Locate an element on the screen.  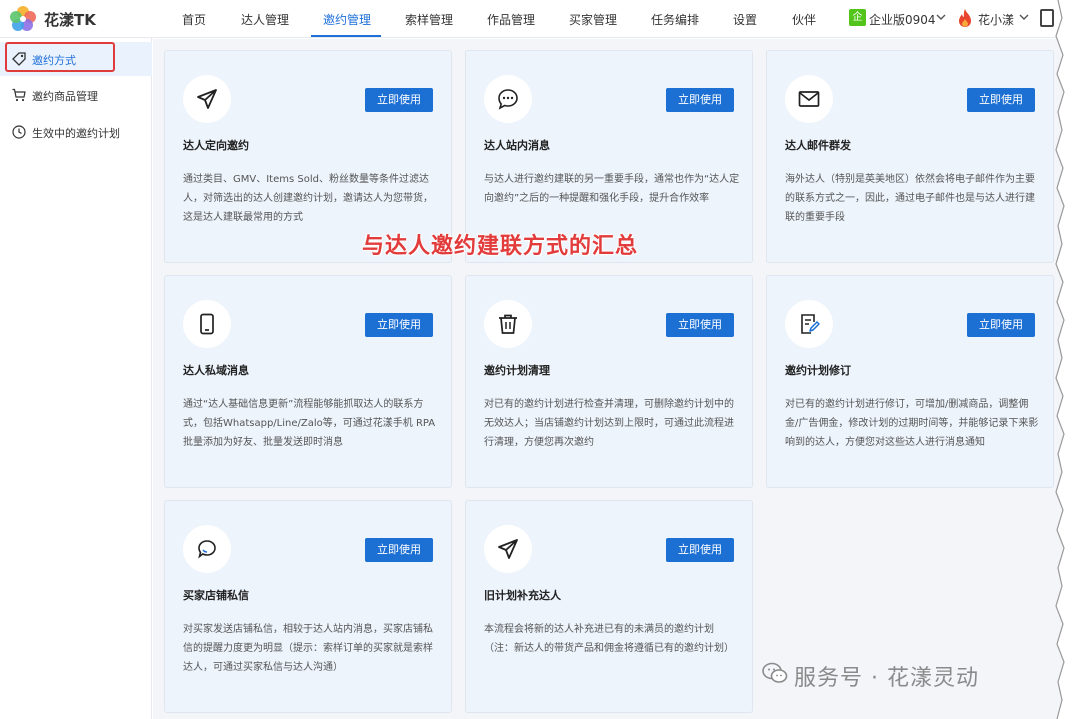
card-title: 达人站内消息 is located at coordinates (517, 145).